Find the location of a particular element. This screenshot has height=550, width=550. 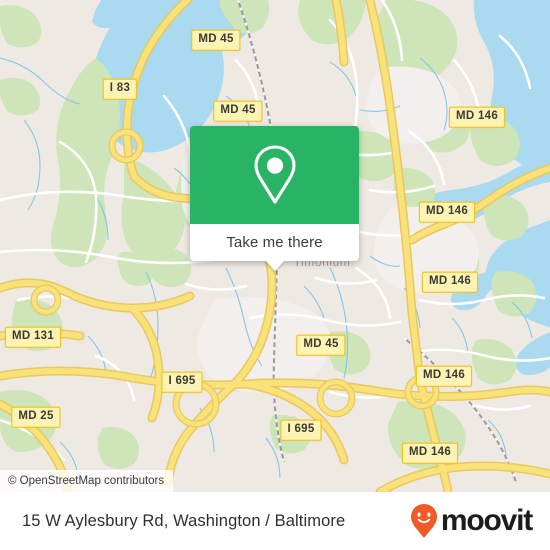

moovit-logo: moovit is located at coordinates (471, 521).